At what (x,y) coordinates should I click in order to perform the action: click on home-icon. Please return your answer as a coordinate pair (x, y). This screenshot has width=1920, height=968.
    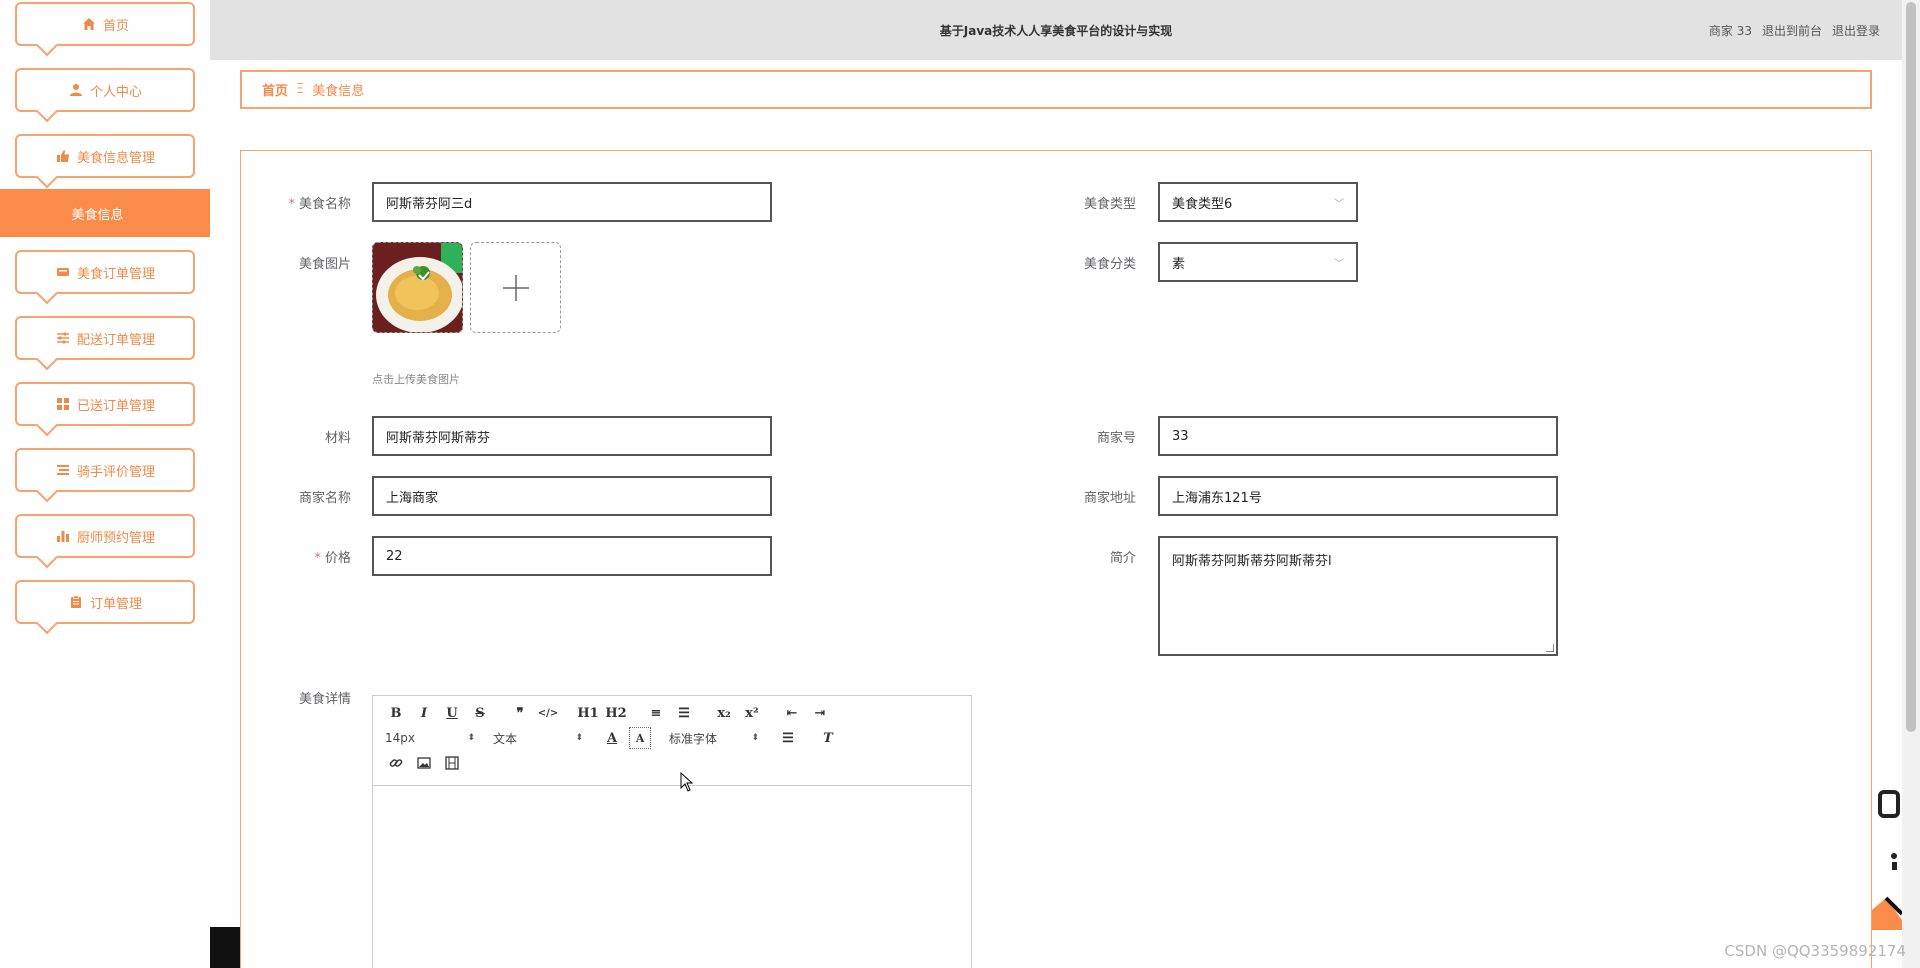
    Looking at the image, I should click on (89, 24).